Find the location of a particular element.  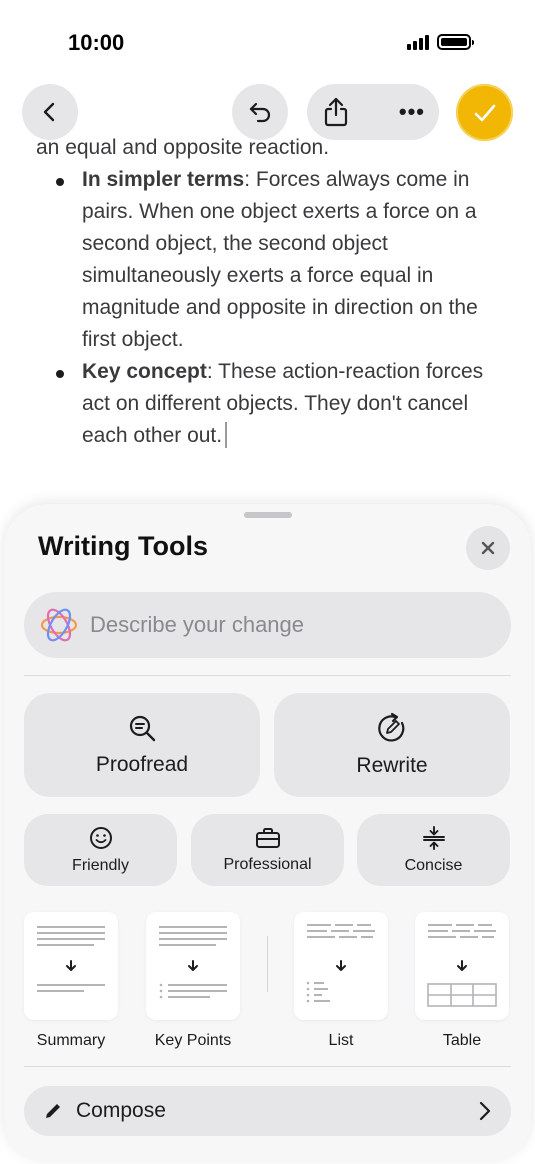

status-time: 10:00 is located at coordinates (96, 42).